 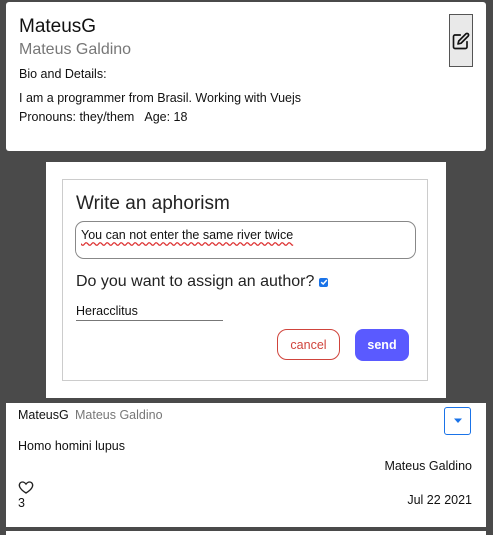 I want to click on like-button, so click(x=26, y=487).